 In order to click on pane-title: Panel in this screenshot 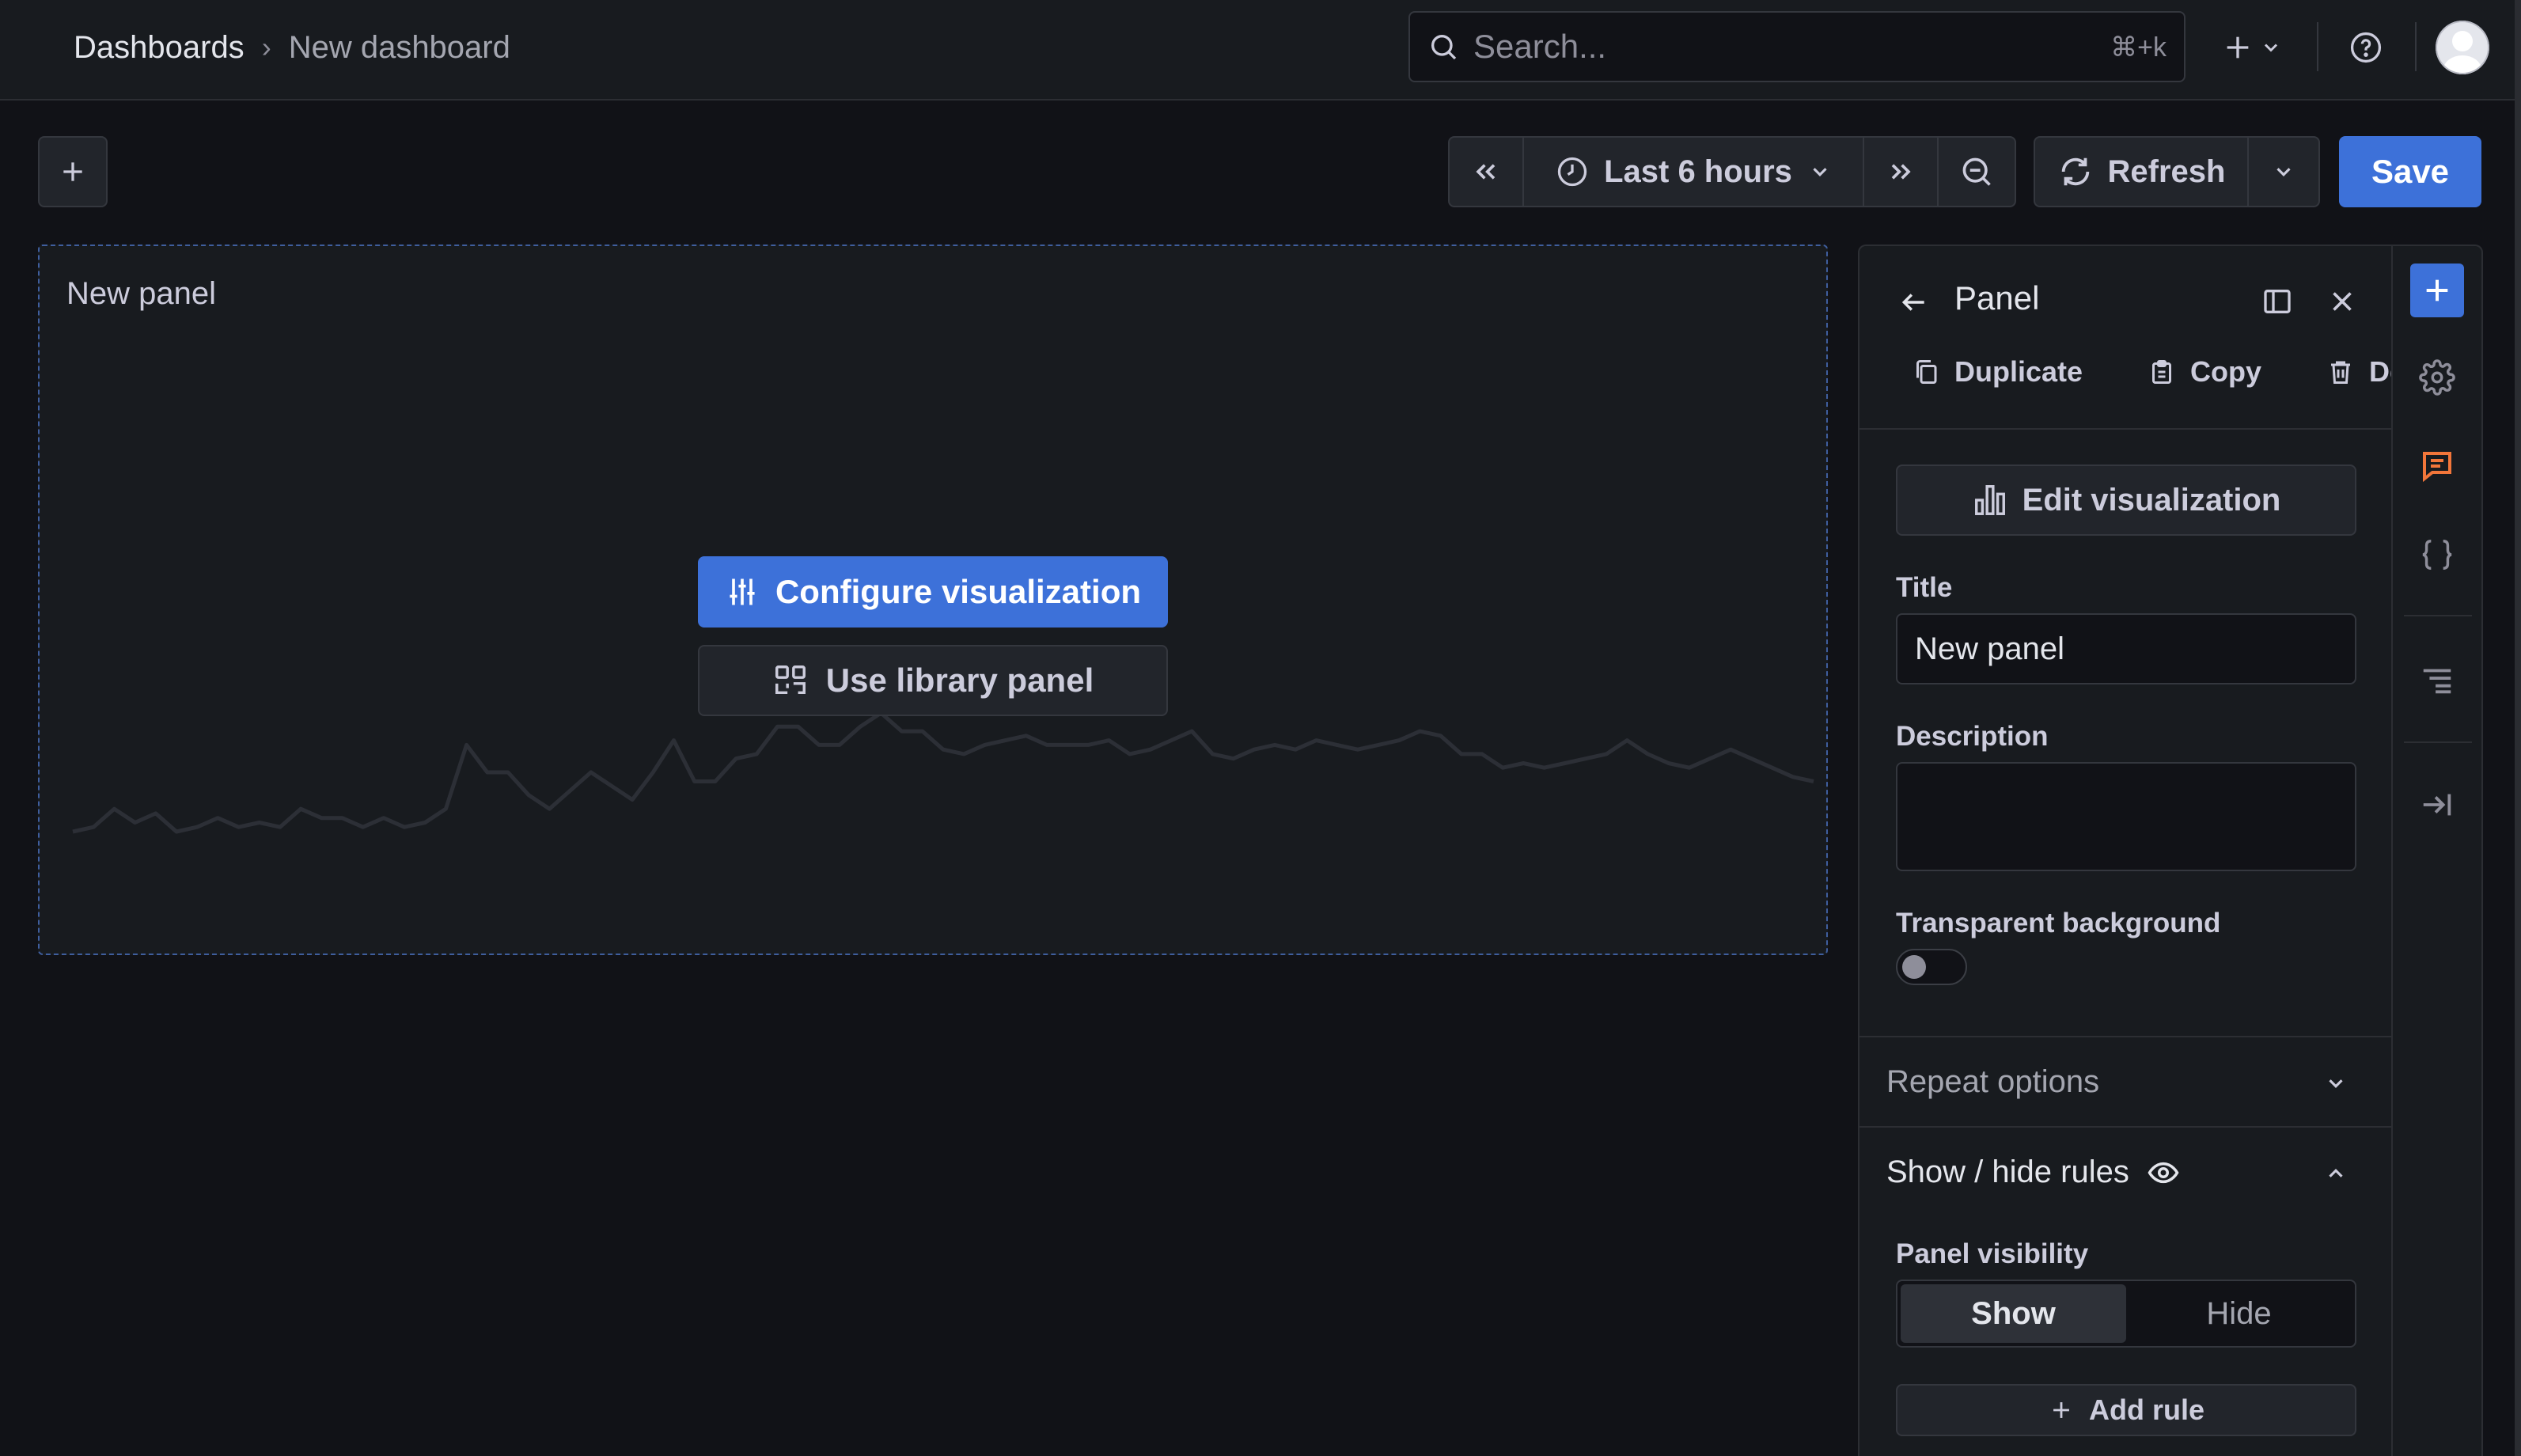, I will do `click(1997, 298)`.